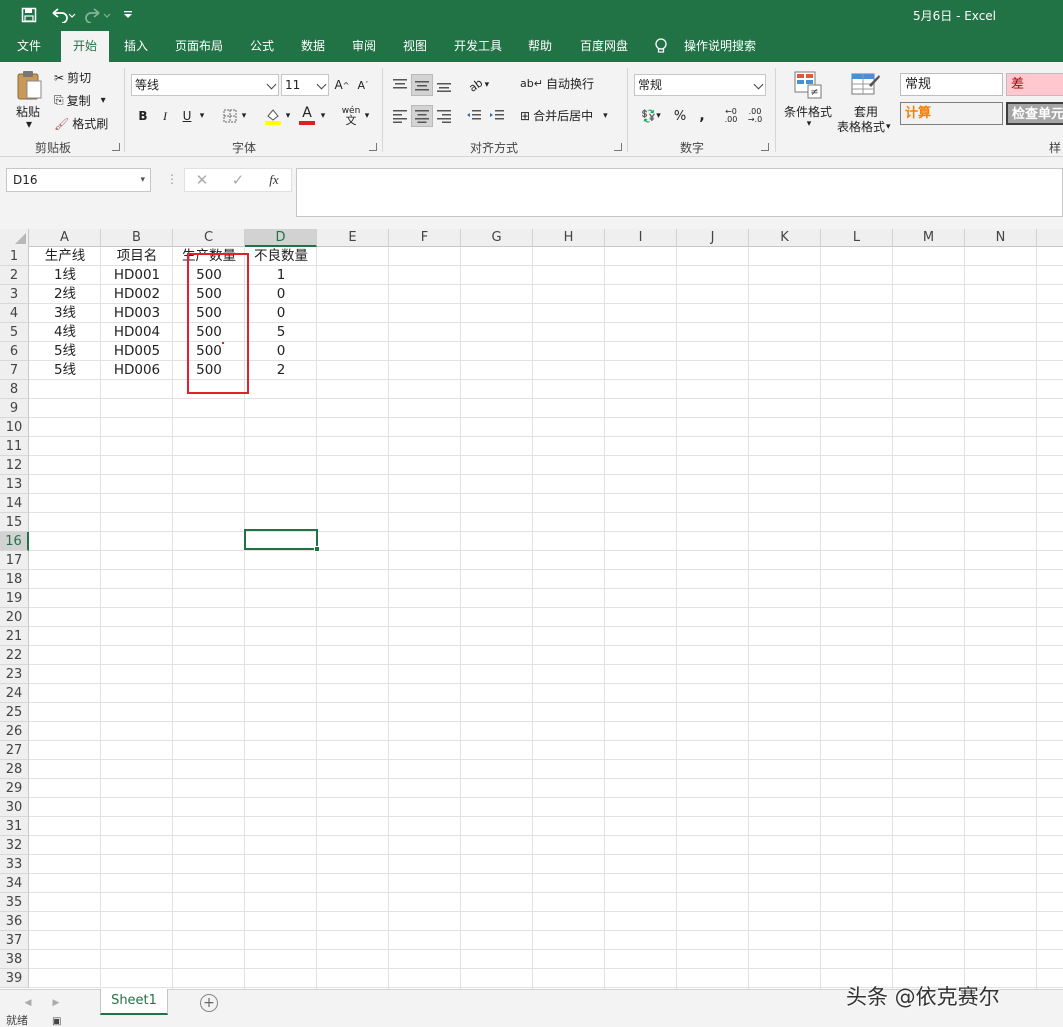 This screenshot has width=1063, height=1027. I want to click on row-header-21: 21, so click(14, 636).